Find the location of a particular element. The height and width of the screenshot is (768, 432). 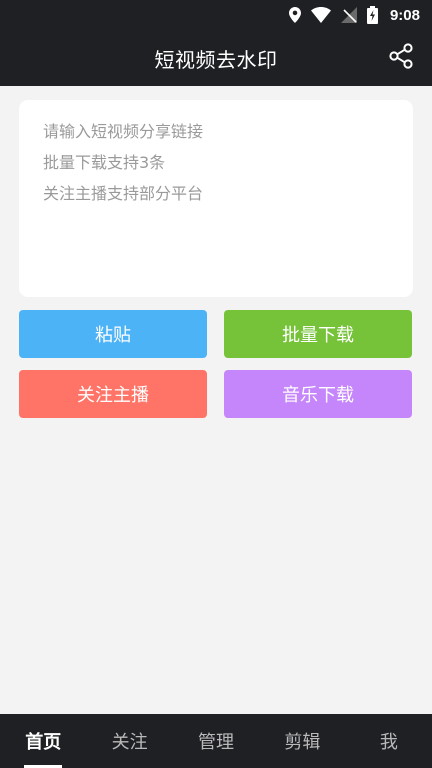

page-title: 短视频去水印 is located at coordinates (216, 59).